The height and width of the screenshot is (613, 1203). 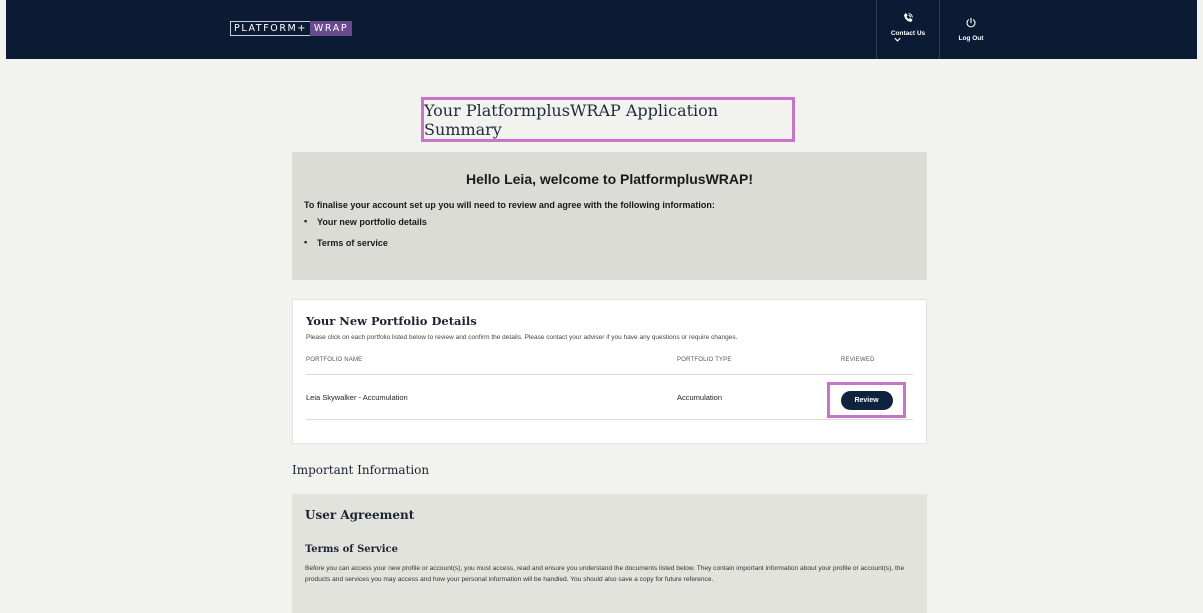 I want to click on welcome-heading: Hello Leia, welcome to PlatformplusWRAP!, so click(x=609, y=179).